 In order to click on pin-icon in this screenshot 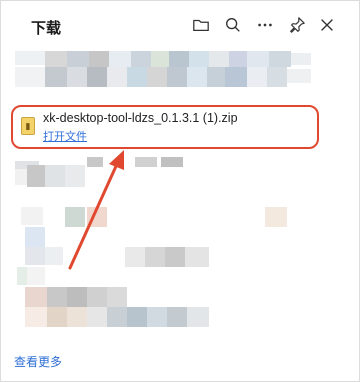, I will do `click(297, 25)`.